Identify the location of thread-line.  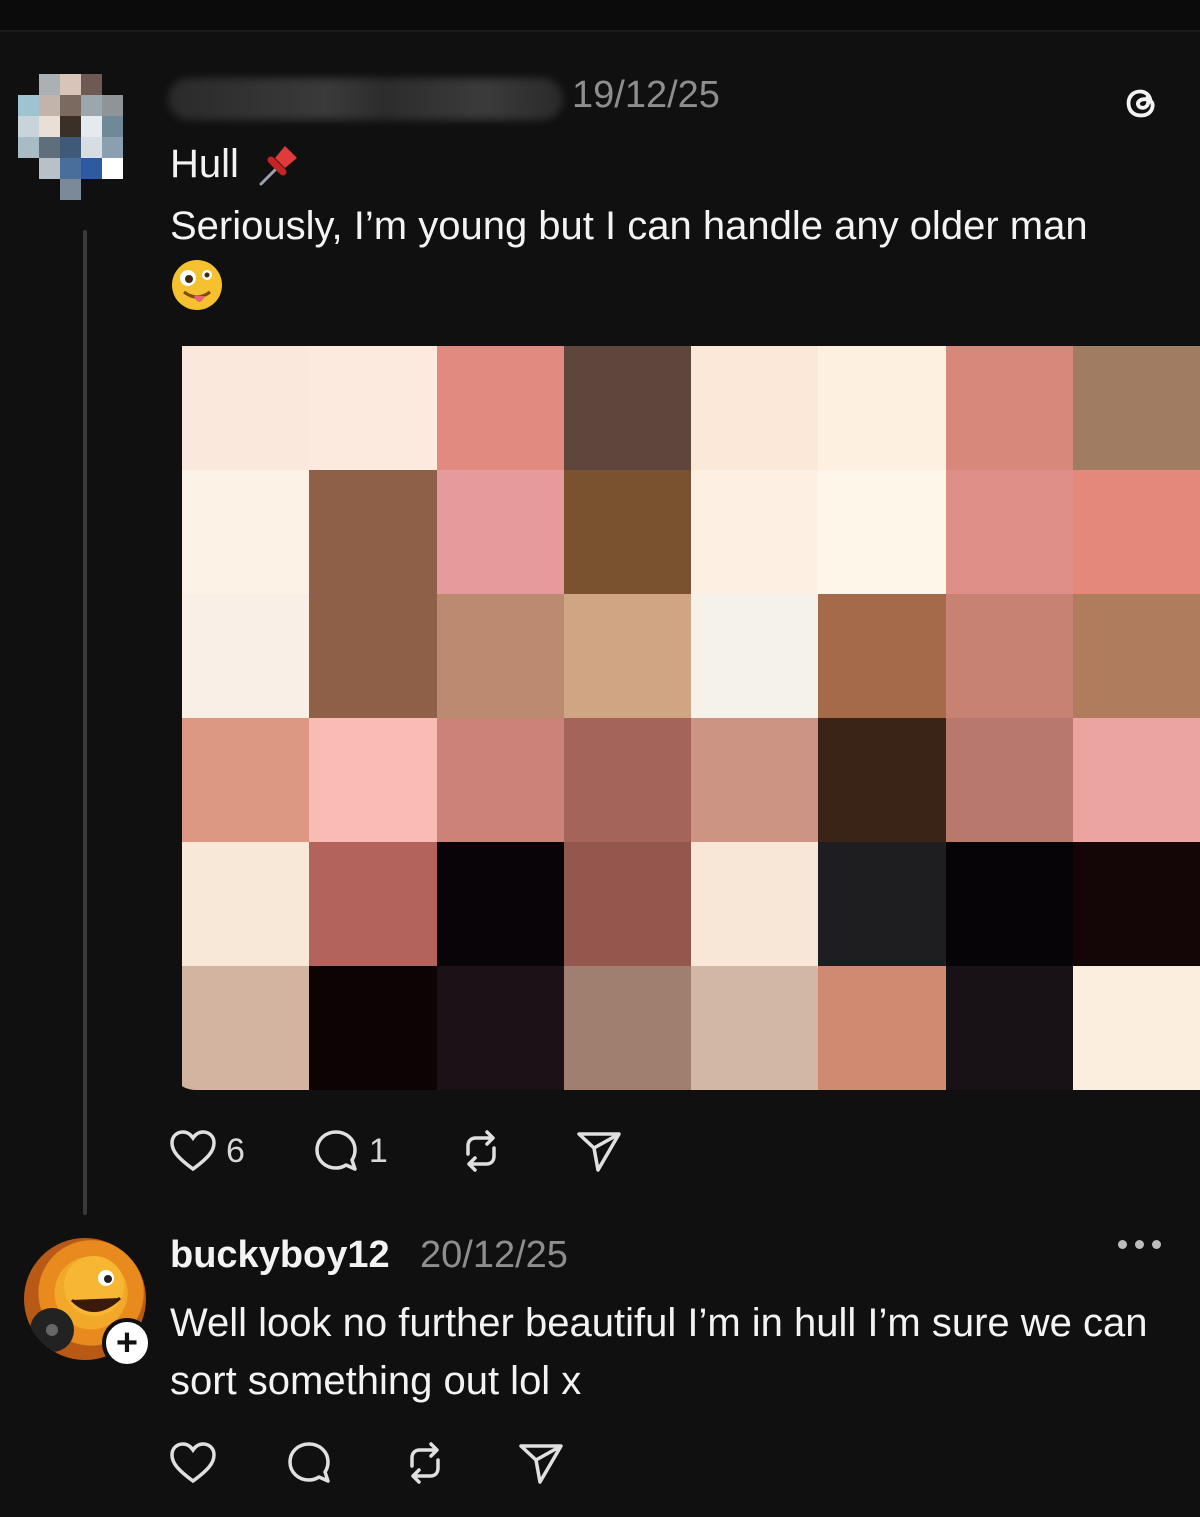
(85, 722).